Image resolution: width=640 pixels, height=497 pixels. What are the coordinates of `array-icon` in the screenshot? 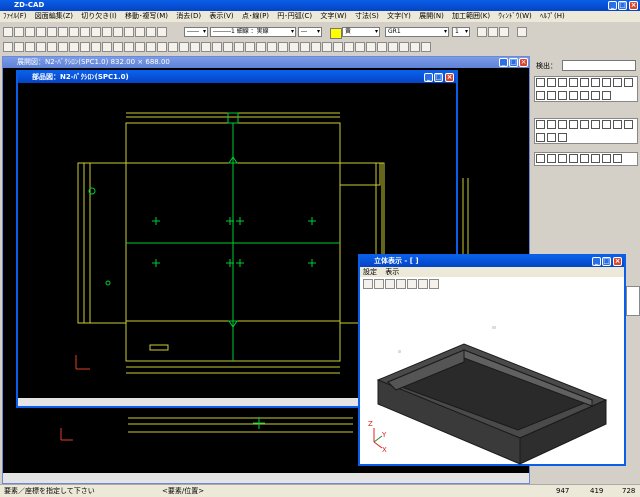 It's located at (426, 47).